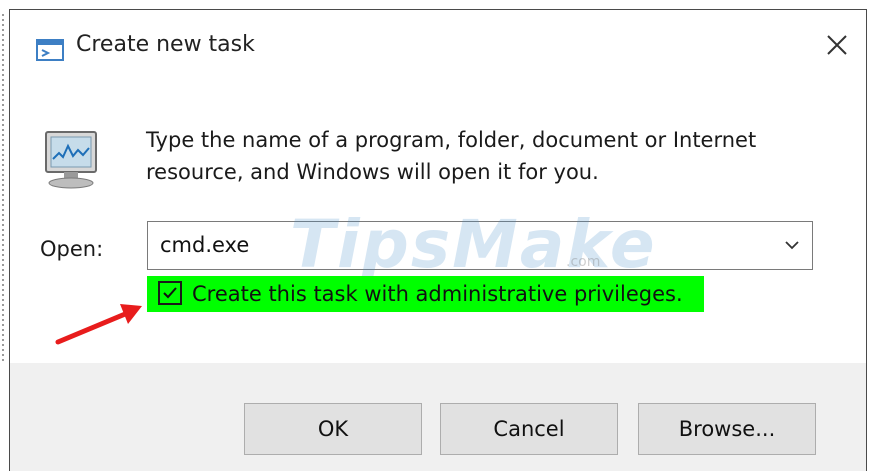 This screenshot has height=473, width=870. Describe the element at coordinates (438, 43) in the screenshot. I see `title-bar: Create new task` at that location.